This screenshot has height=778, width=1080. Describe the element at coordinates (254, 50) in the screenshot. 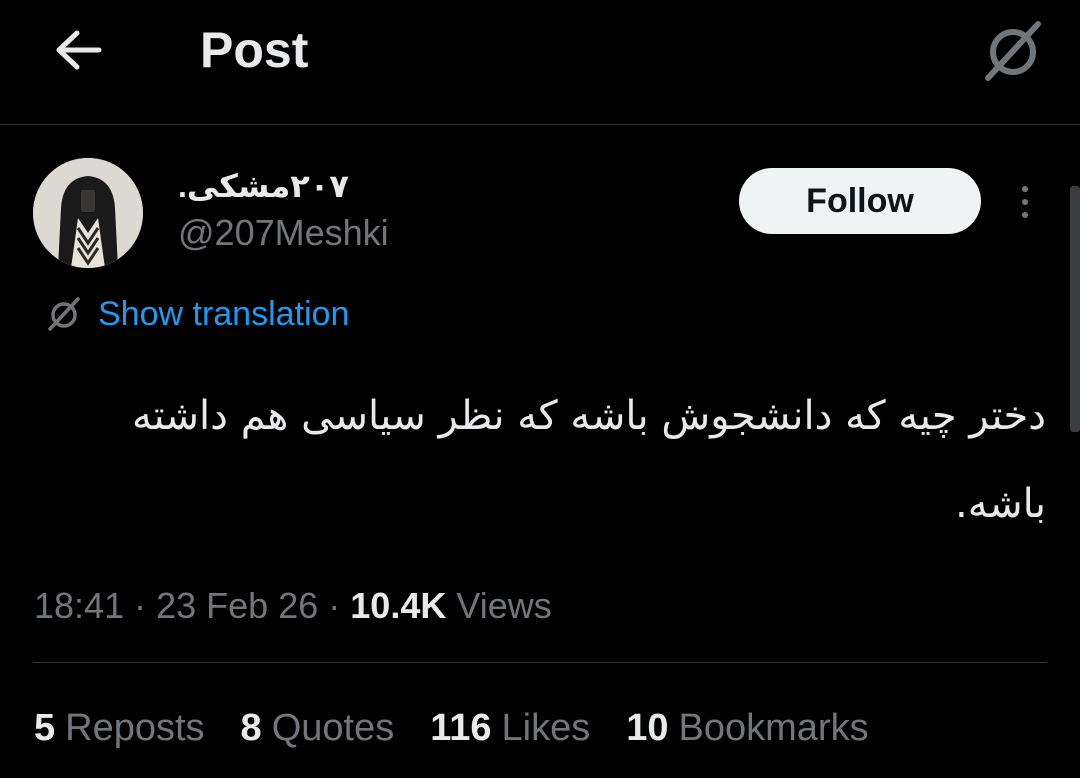

I see `page-title: Post` at that location.